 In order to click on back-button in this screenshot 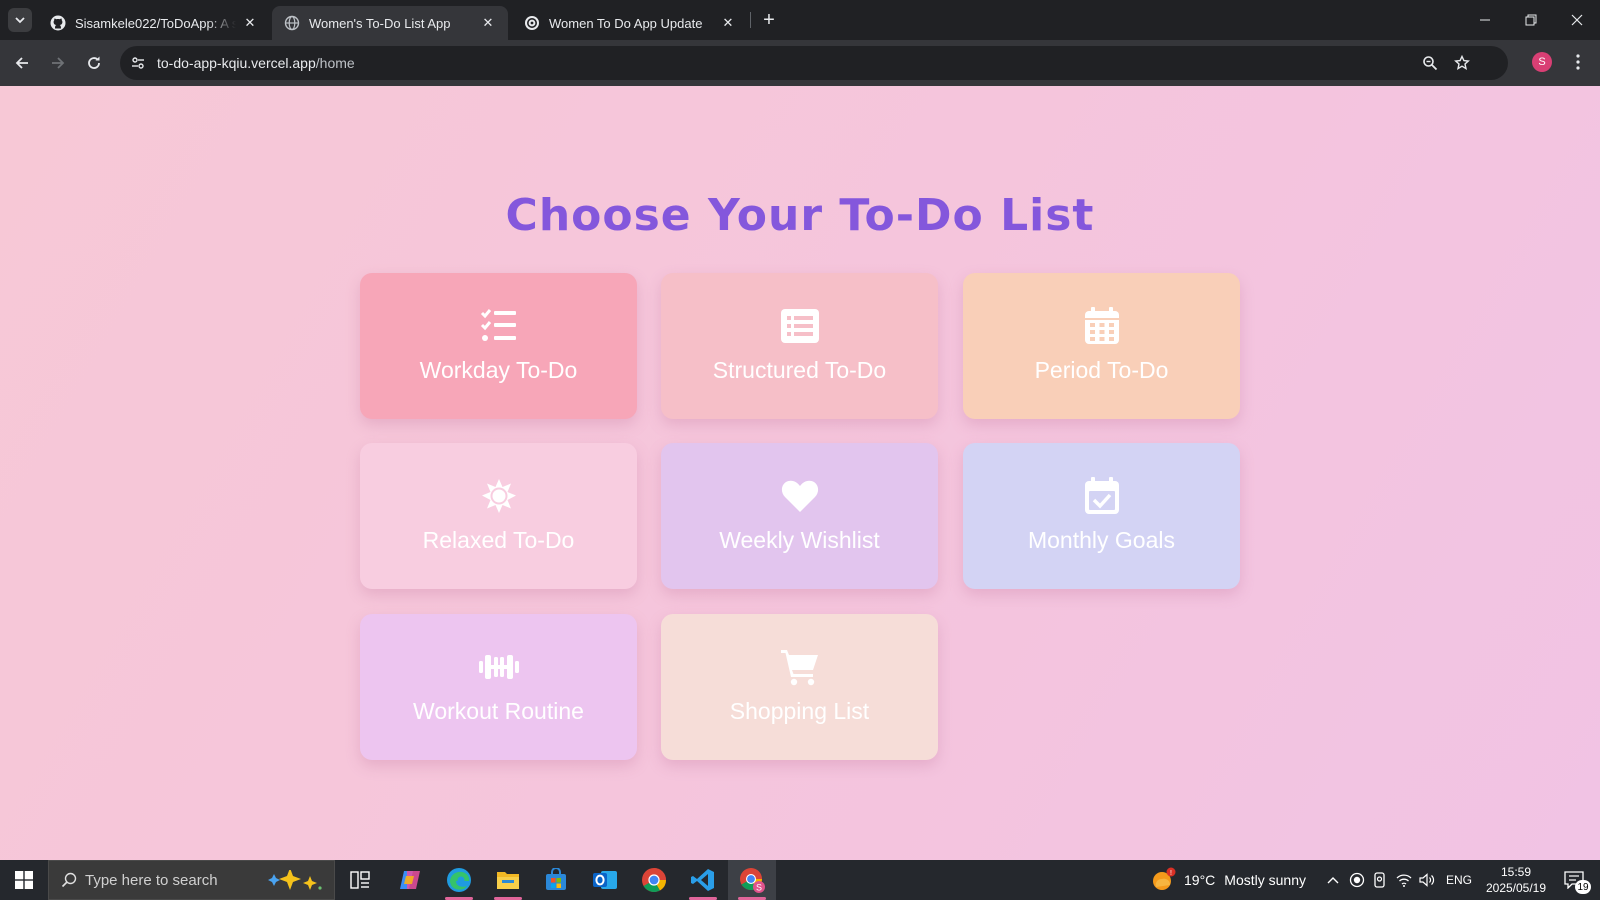, I will do `click(22, 63)`.